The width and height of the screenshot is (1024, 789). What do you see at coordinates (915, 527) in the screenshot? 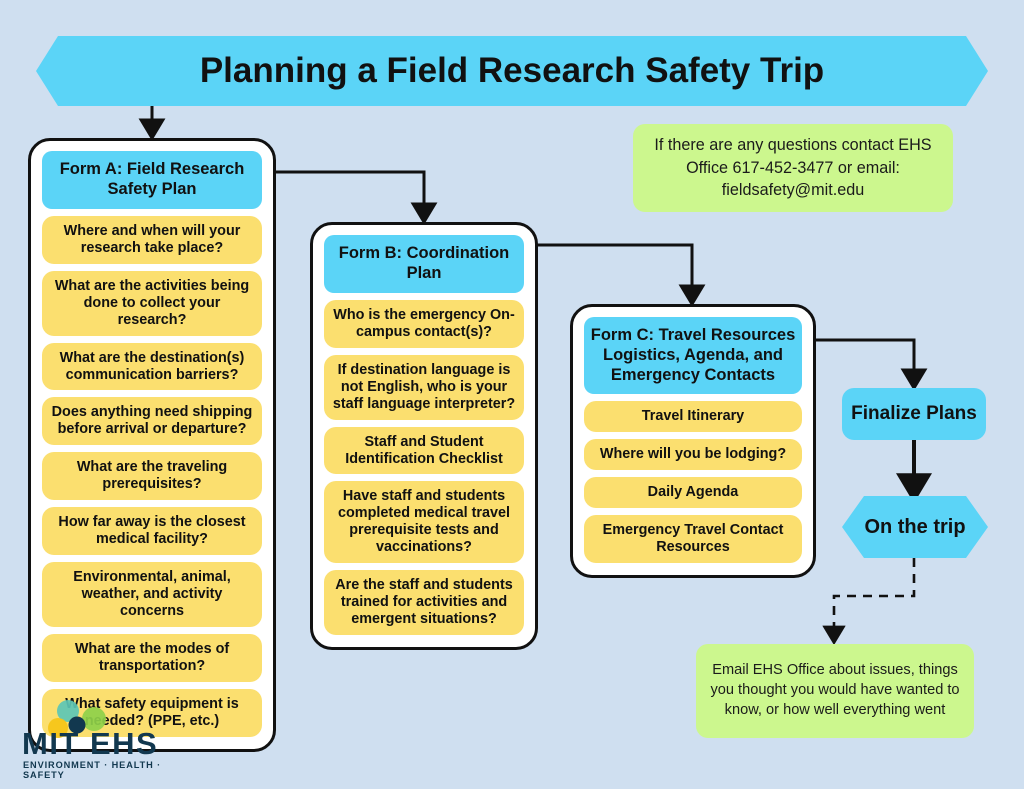
I see `on-the-trip-box: On the trip` at bounding box center [915, 527].